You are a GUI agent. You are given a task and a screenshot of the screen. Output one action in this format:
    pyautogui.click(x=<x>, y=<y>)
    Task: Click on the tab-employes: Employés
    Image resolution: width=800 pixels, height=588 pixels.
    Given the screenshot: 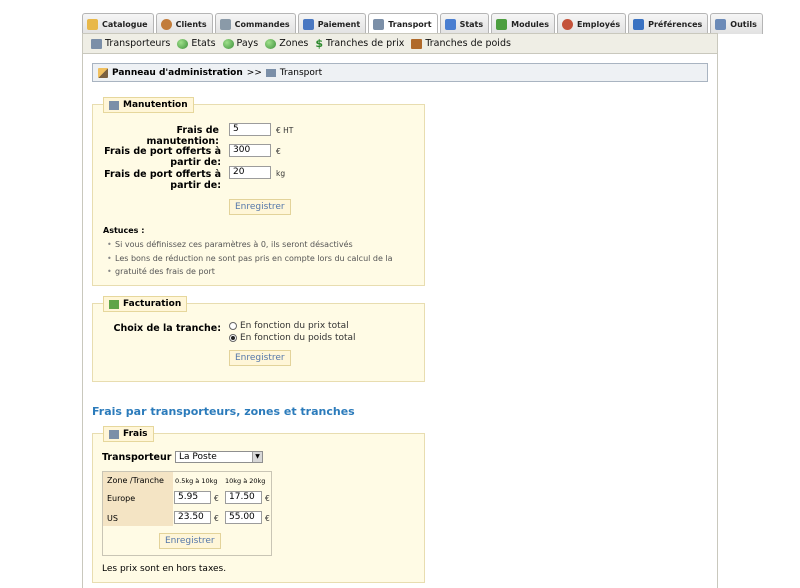 What is the action you would take?
    pyautogui.click(x=591, y=23)
    